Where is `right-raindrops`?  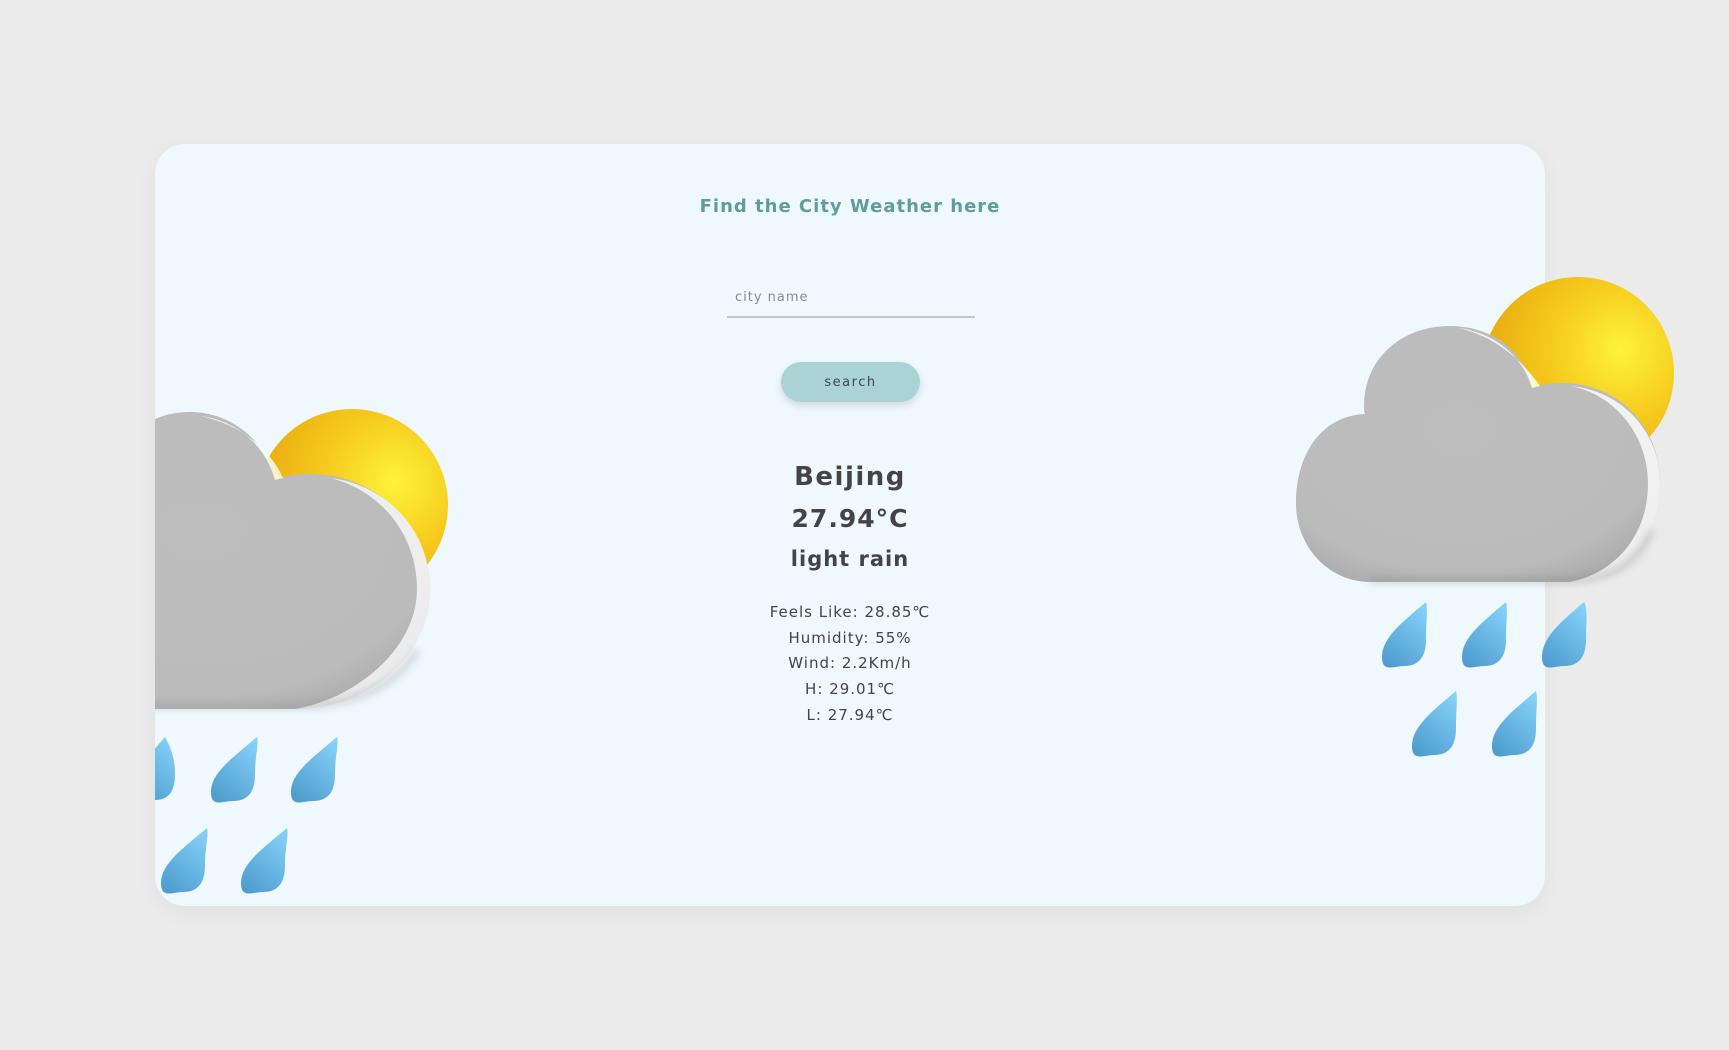 right-raindrops is located at coordinates (1484, 679).